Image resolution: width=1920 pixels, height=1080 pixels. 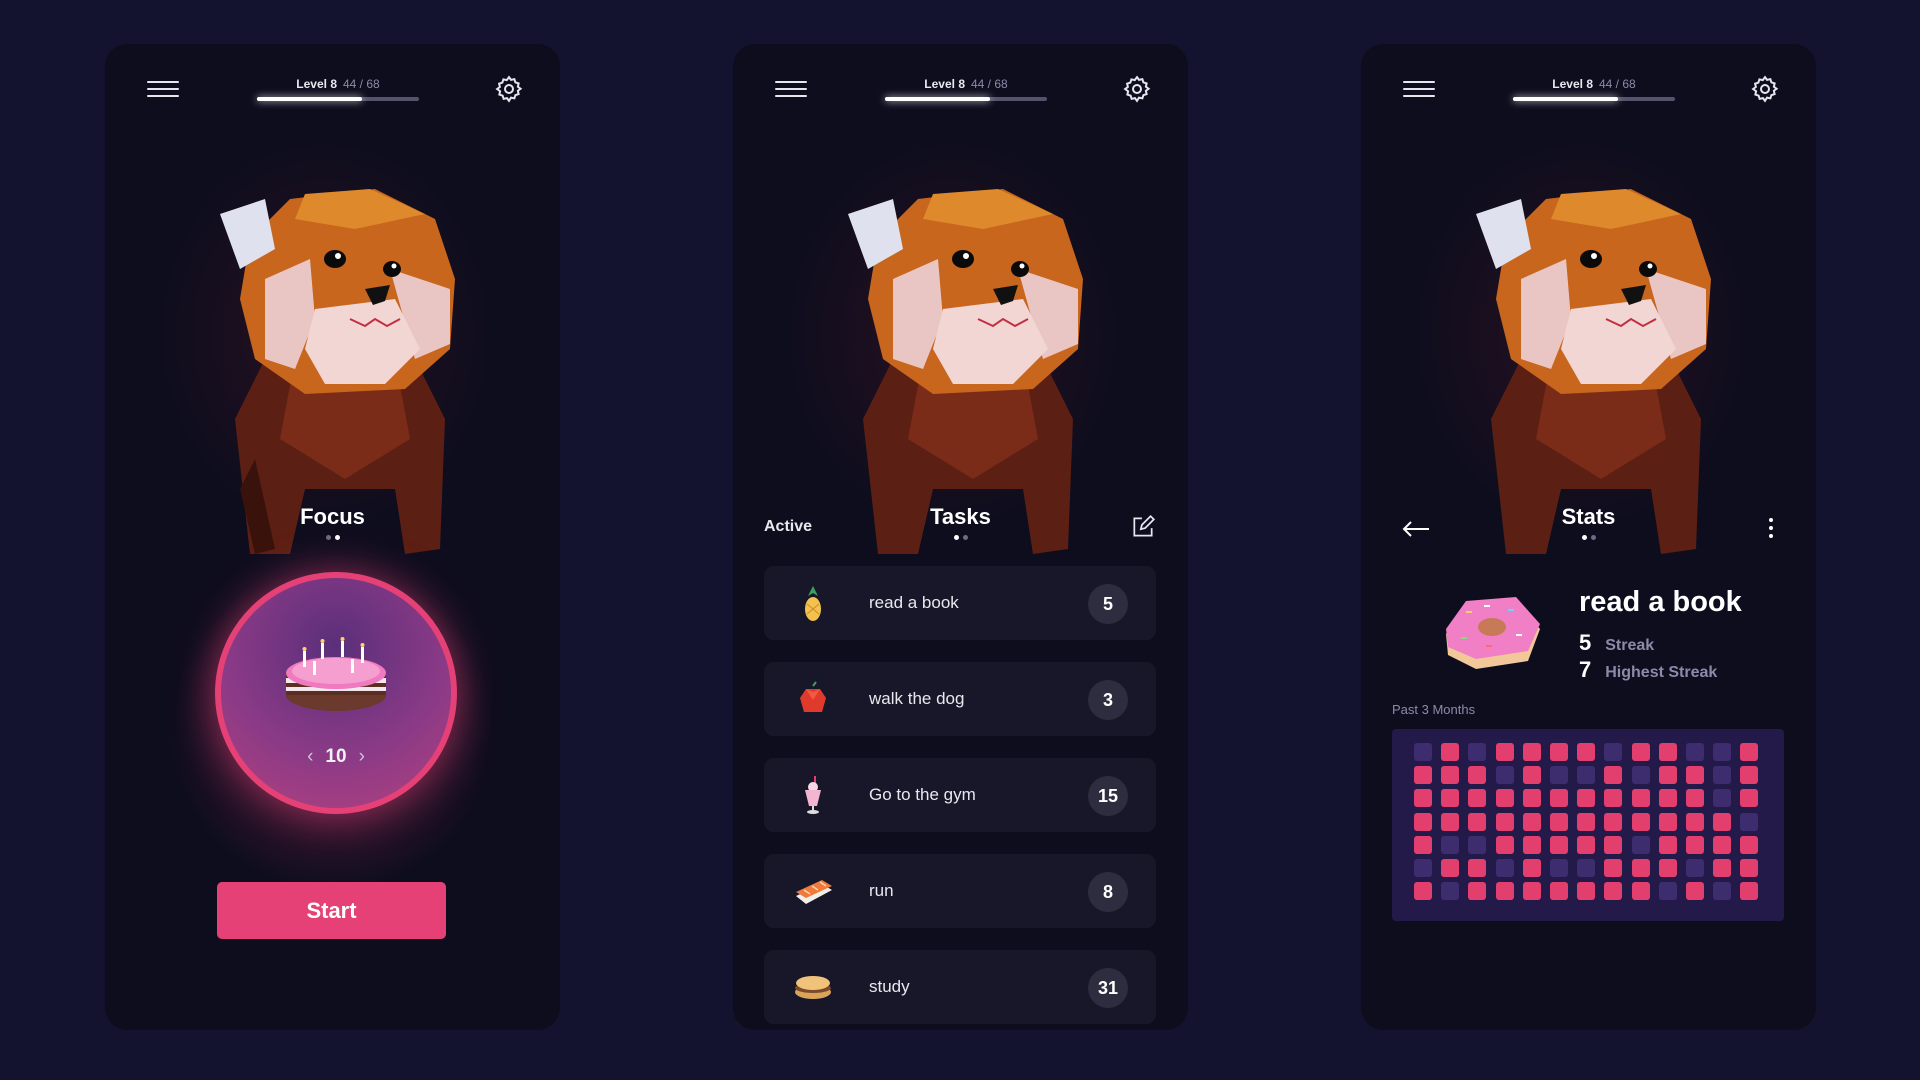 What do you see at coordinates (1771, 529) in the screenshot?
I see `more-options-icon` at bounding box center [1771, 529].